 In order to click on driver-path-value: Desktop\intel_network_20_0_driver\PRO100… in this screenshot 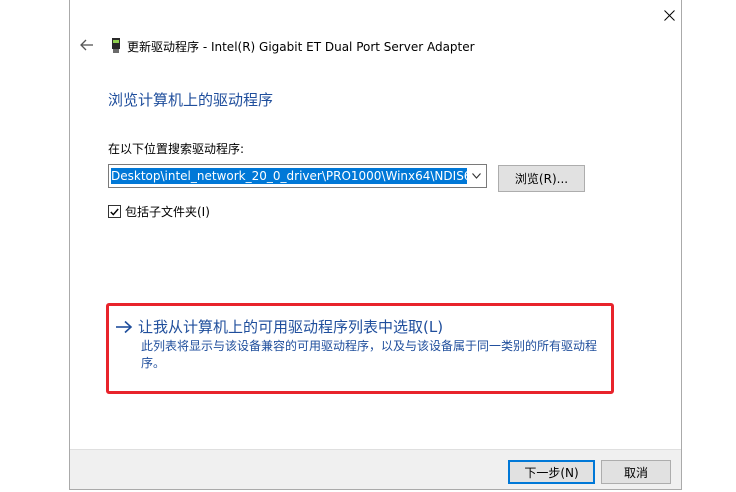, I will do `click(289, 176)`.